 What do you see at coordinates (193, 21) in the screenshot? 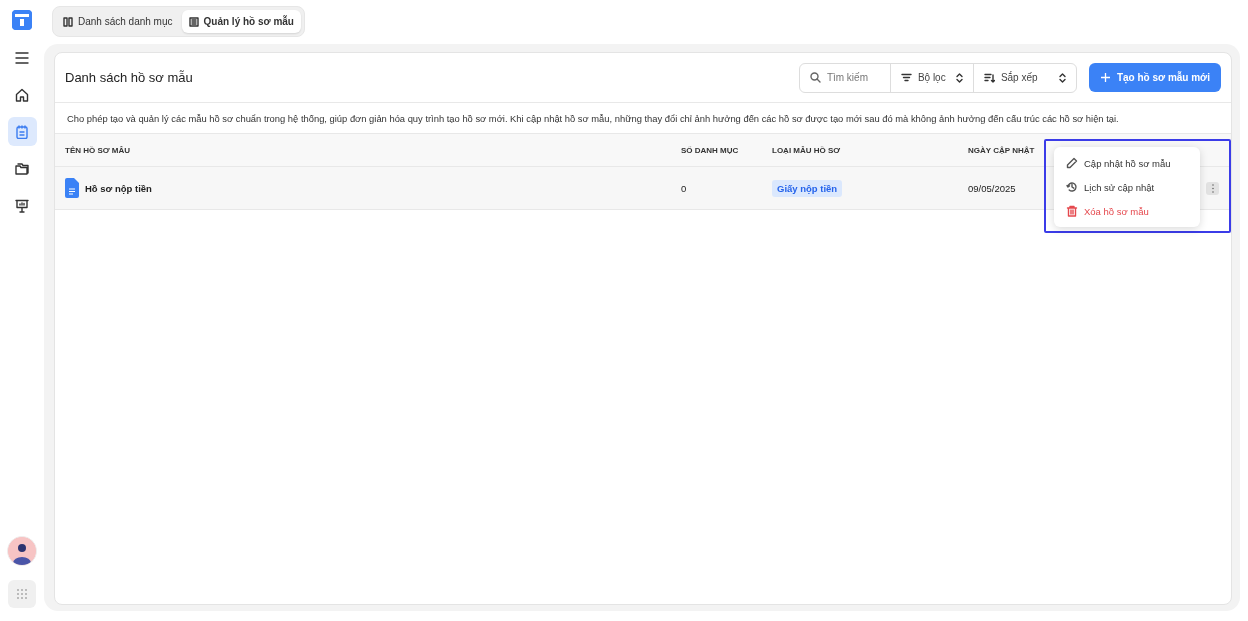
I see `list-icon` at bounding box center [193, 21].